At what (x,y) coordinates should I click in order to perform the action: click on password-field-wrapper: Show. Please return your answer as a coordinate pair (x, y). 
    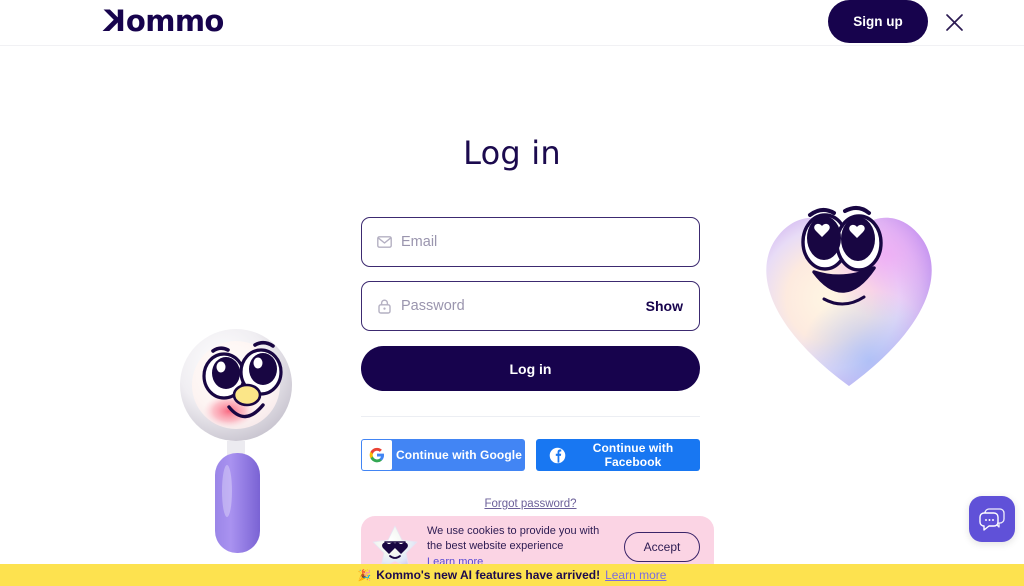
    Looking at the image, I should click on (530, 306).